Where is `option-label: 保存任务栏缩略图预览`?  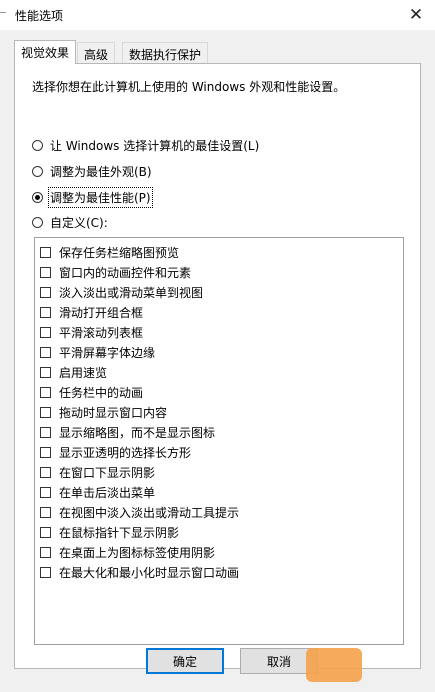 option-label: 保存任务栏缩略图预览 is located at coordinates (119, 252).